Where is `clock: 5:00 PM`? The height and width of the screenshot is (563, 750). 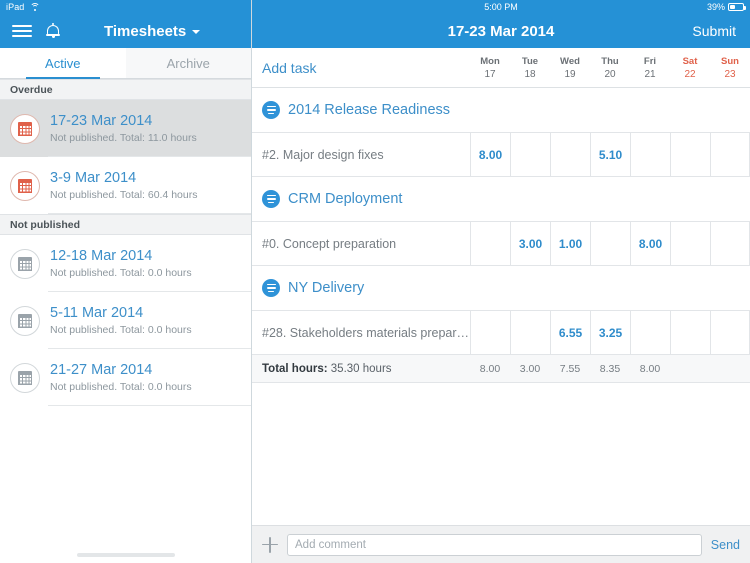 clock: 5:00 PM is located at coordinates (501, 7).